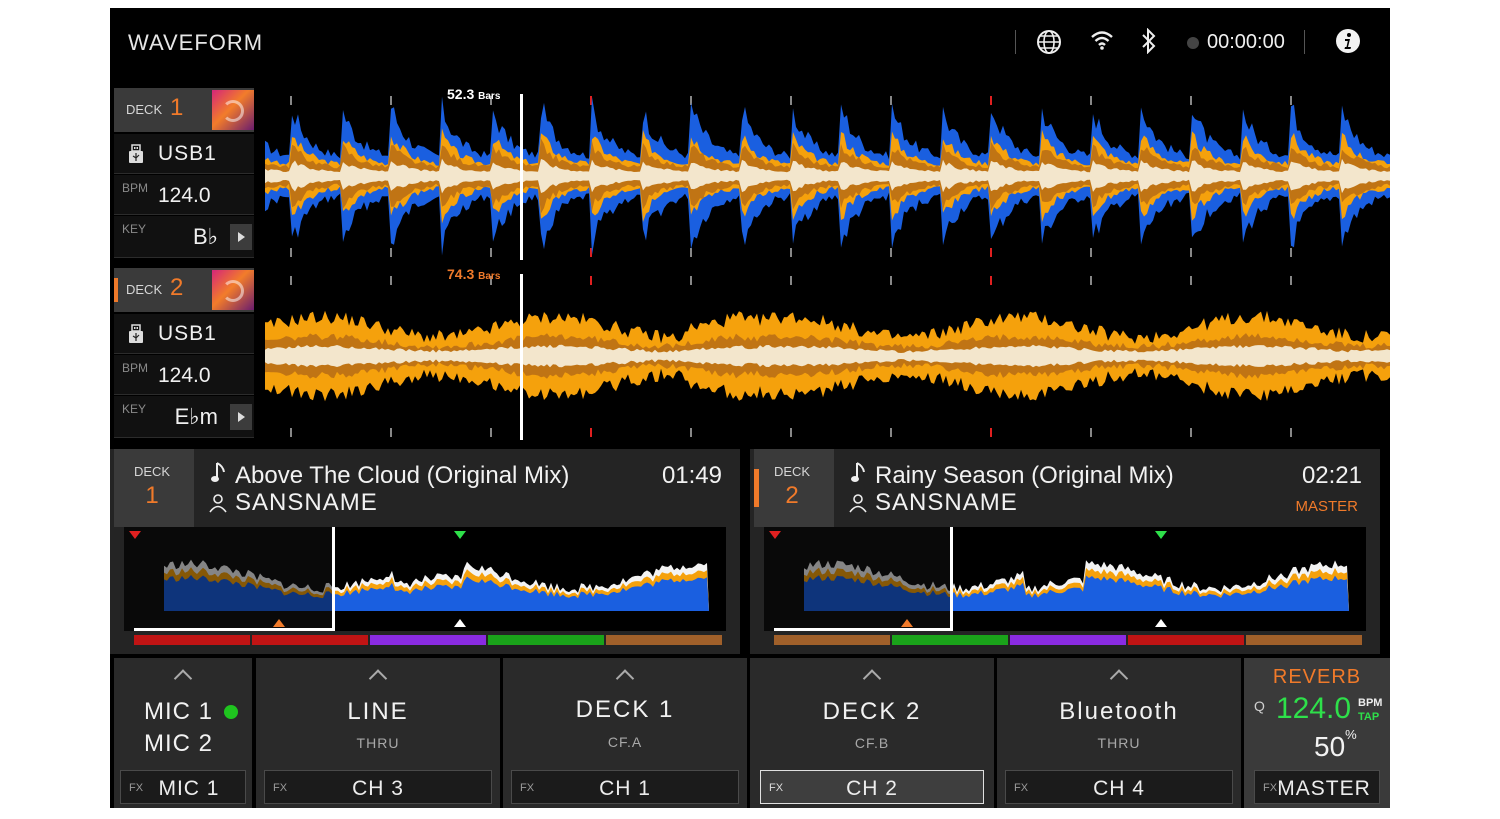  Describe the element at coordinates (179, 743) in the screenshot. I see `channel-name-secondary: MIC 2` at that location.